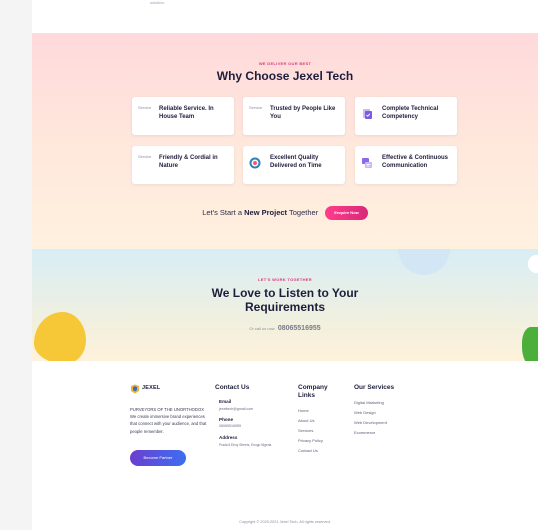 This screenshot has width=538, height=530. I want to click on service-link-web-design: Web Design, so click(365, 412).